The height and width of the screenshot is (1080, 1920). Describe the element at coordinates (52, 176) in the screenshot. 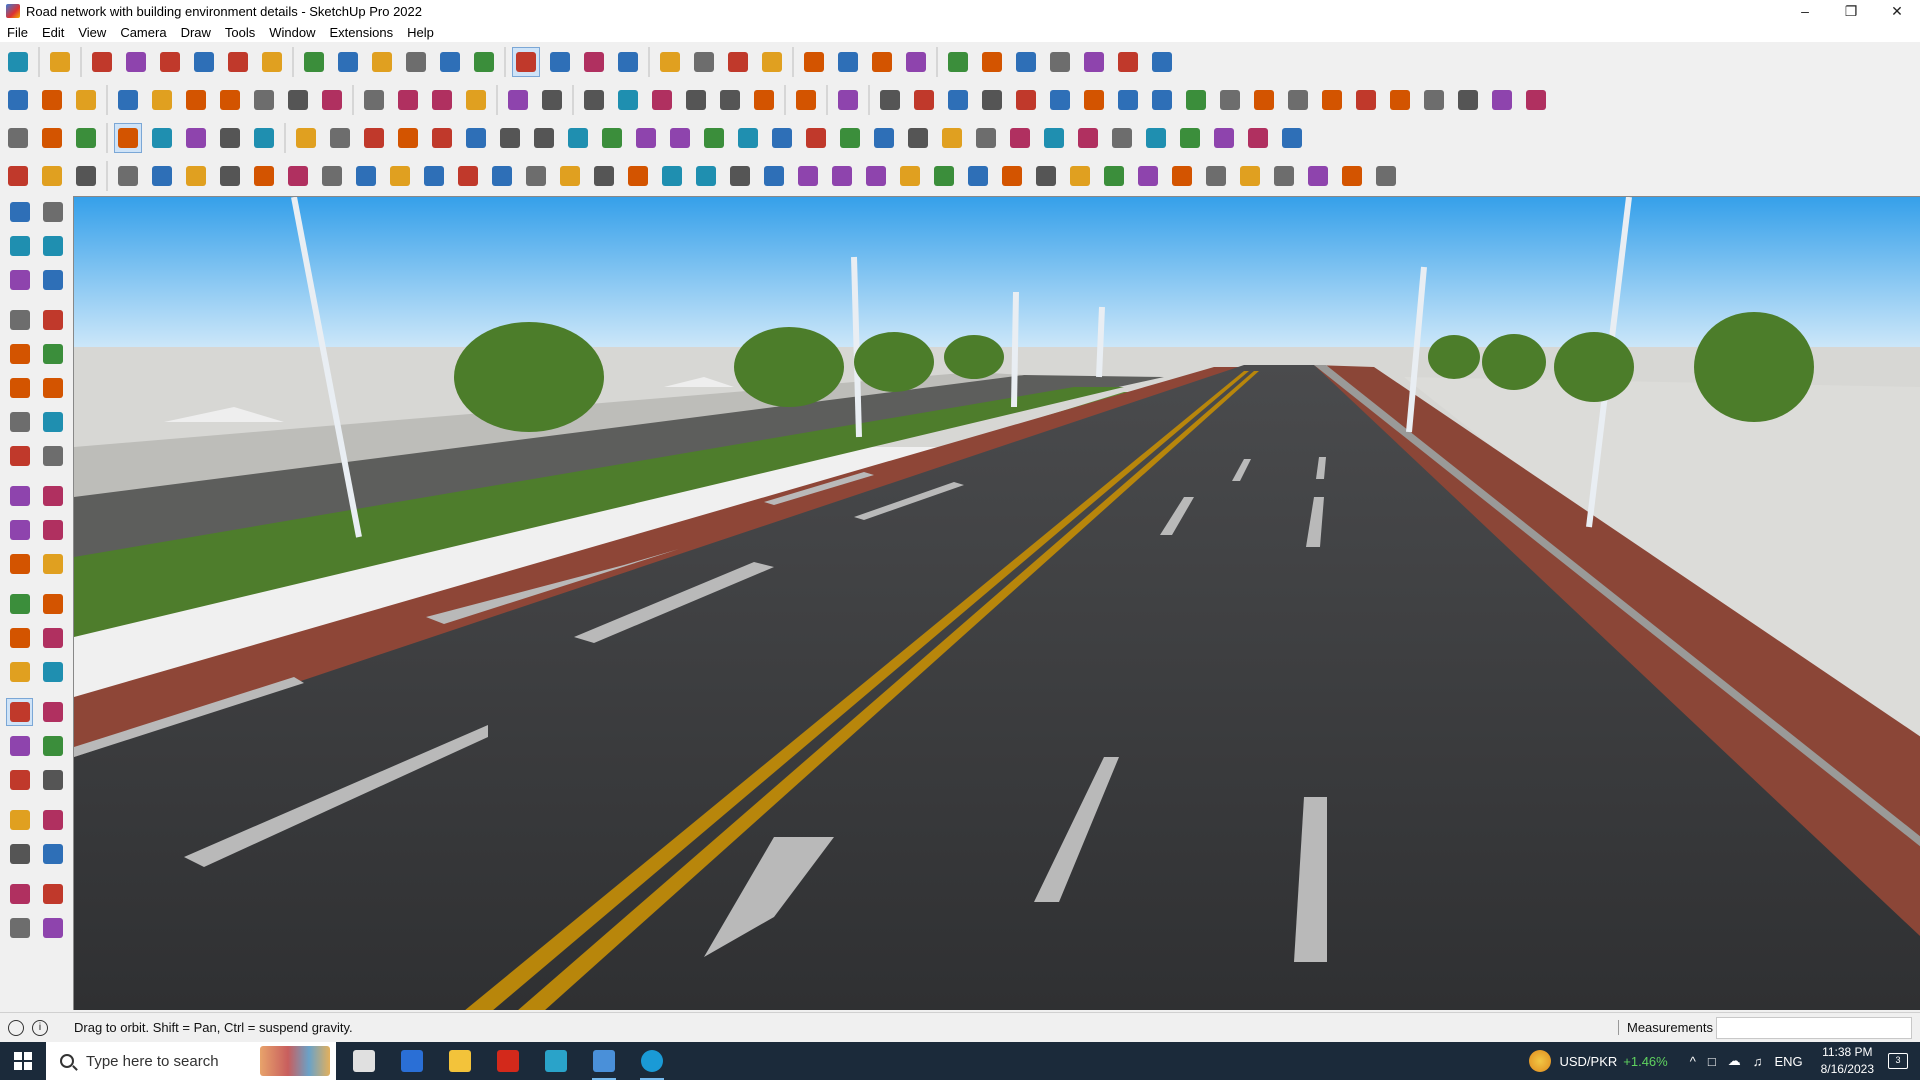

I see `dash-curve-button` at that location.